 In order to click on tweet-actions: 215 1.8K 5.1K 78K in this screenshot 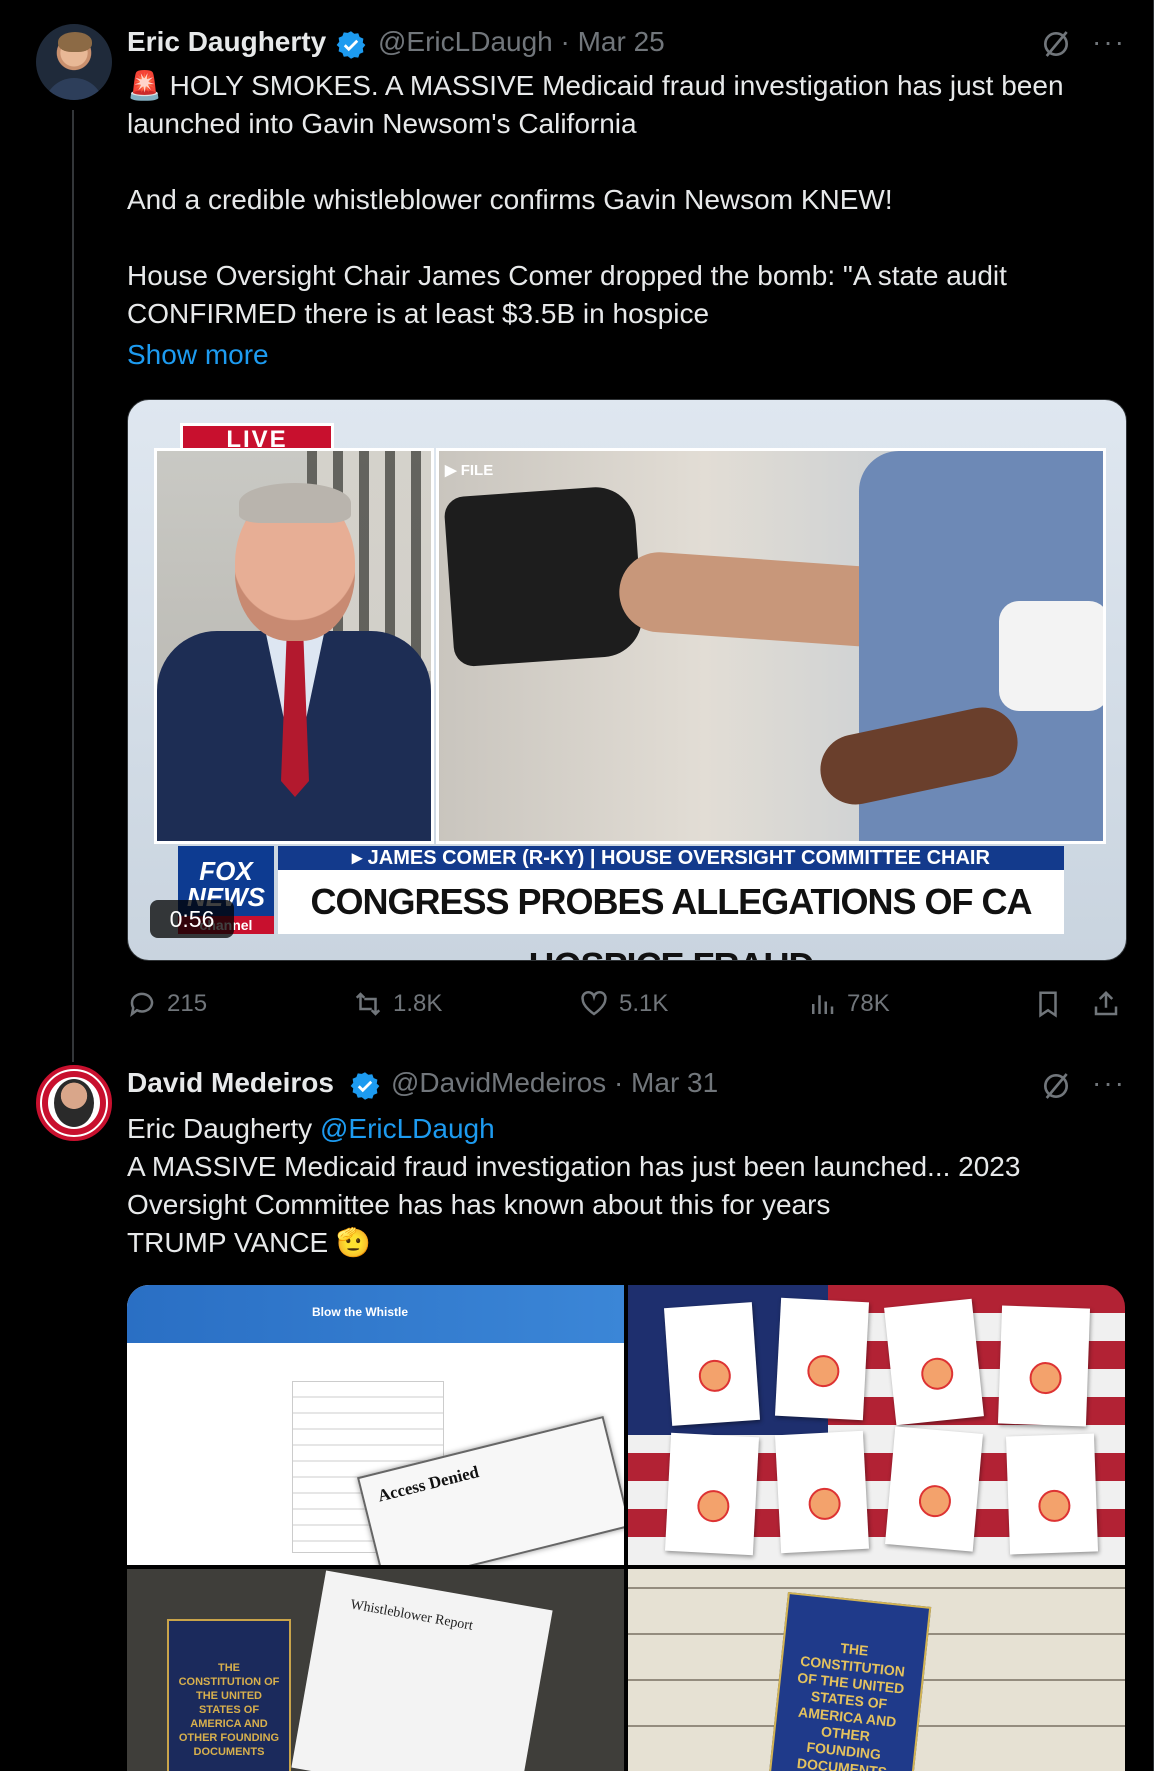, I will do `click(627, 1004)`.